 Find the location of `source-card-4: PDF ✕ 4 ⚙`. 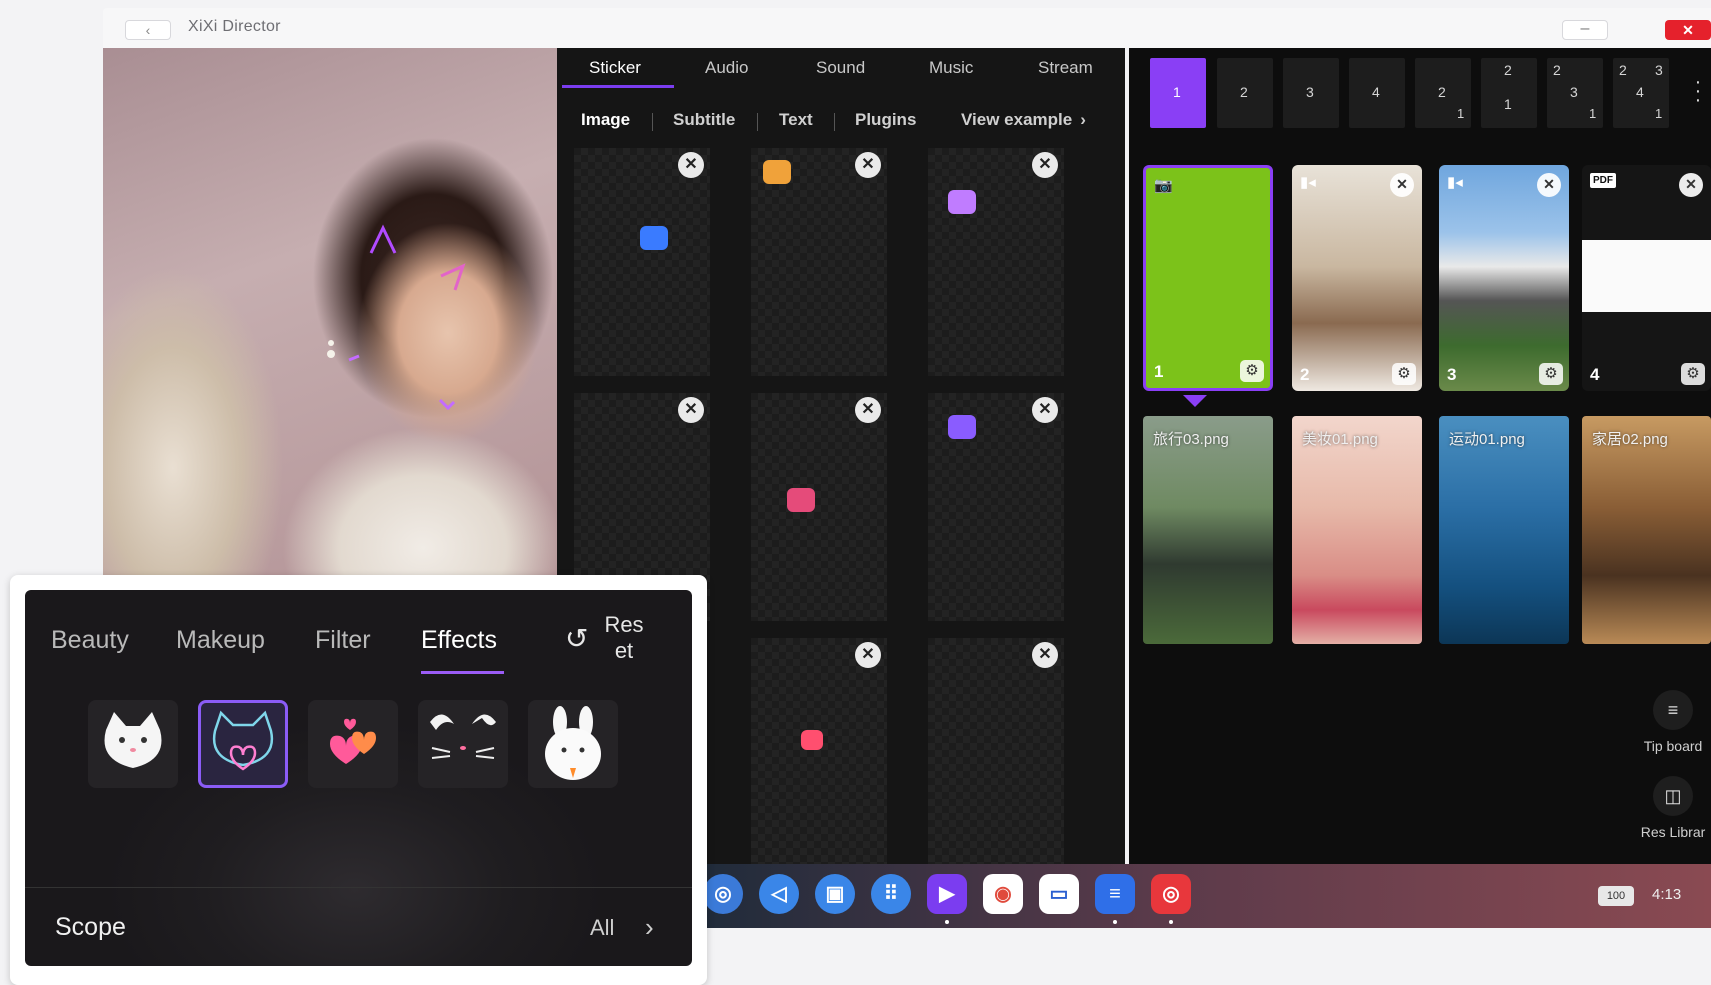

source-card-4: PDF ✕ 4 ⚙ is located at coordinates (1646, 278).